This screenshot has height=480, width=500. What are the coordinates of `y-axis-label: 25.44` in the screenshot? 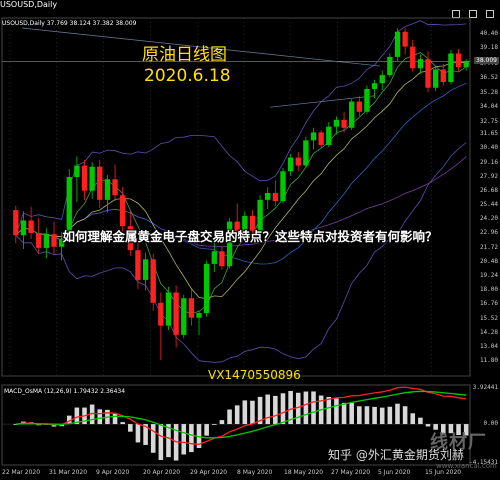 It's located at (488, 205).